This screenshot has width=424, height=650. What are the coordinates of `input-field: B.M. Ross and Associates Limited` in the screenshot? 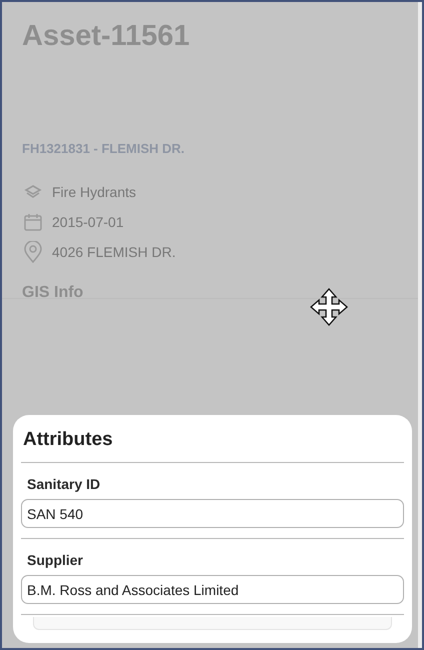 It's located at (212, 589).